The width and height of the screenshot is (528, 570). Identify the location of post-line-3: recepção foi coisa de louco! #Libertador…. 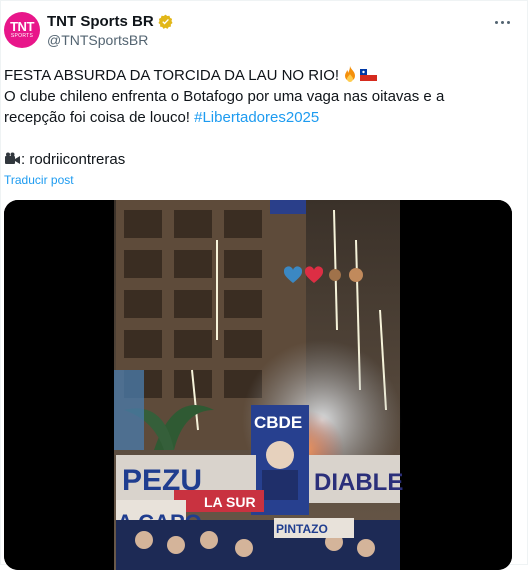
(261, 117).